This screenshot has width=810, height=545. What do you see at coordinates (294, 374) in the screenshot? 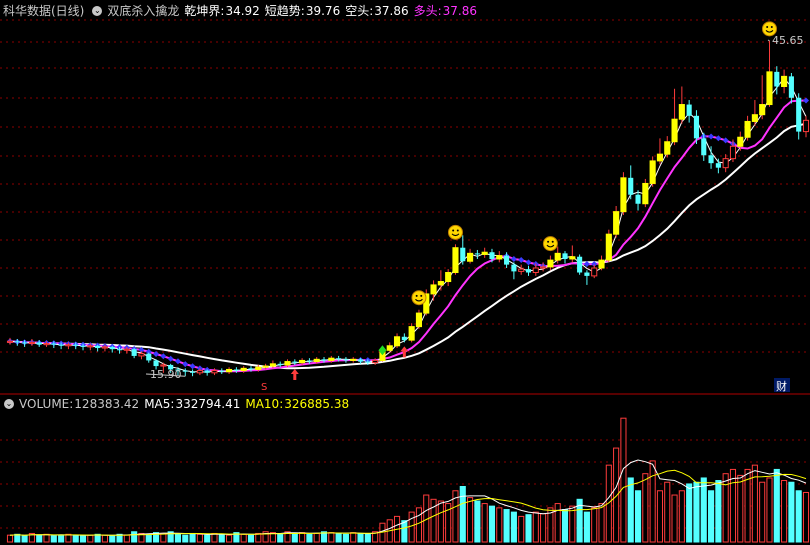
I see `buy-arrow-icon` at bounding box center [294, 374].